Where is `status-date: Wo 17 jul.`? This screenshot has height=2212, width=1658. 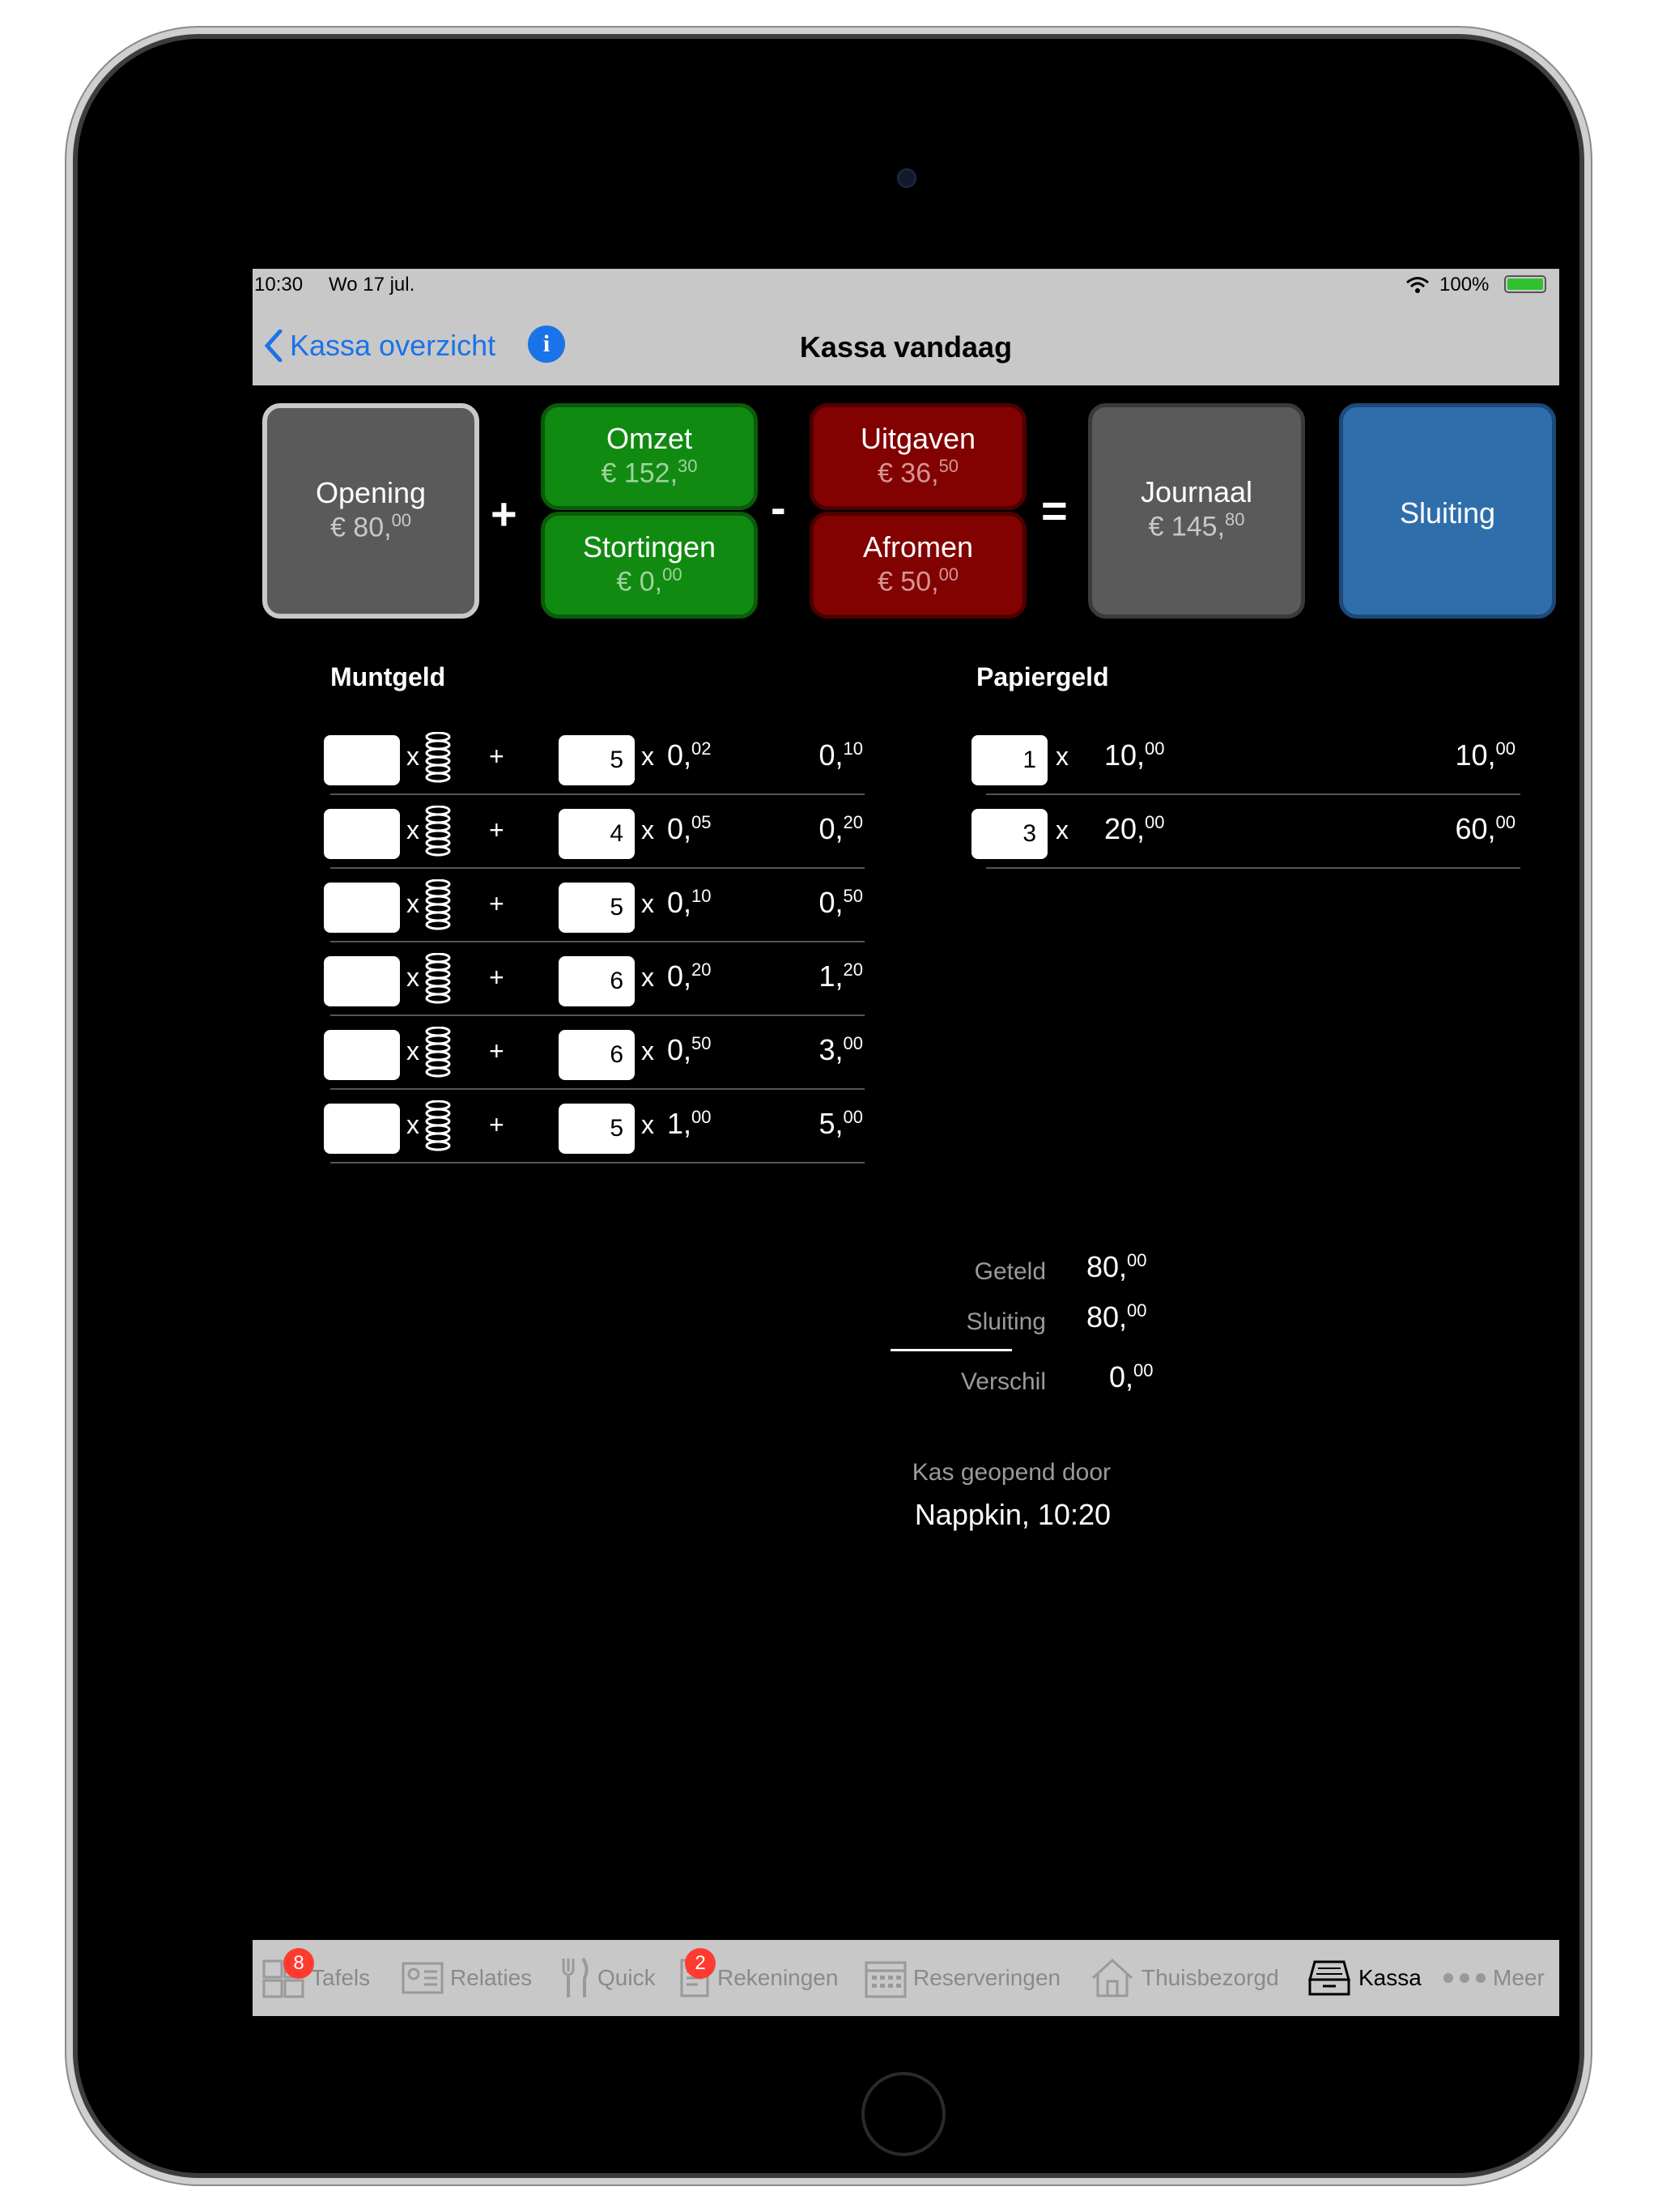
status-date: Wo 17 jul. is located at coordinates (372, 285).